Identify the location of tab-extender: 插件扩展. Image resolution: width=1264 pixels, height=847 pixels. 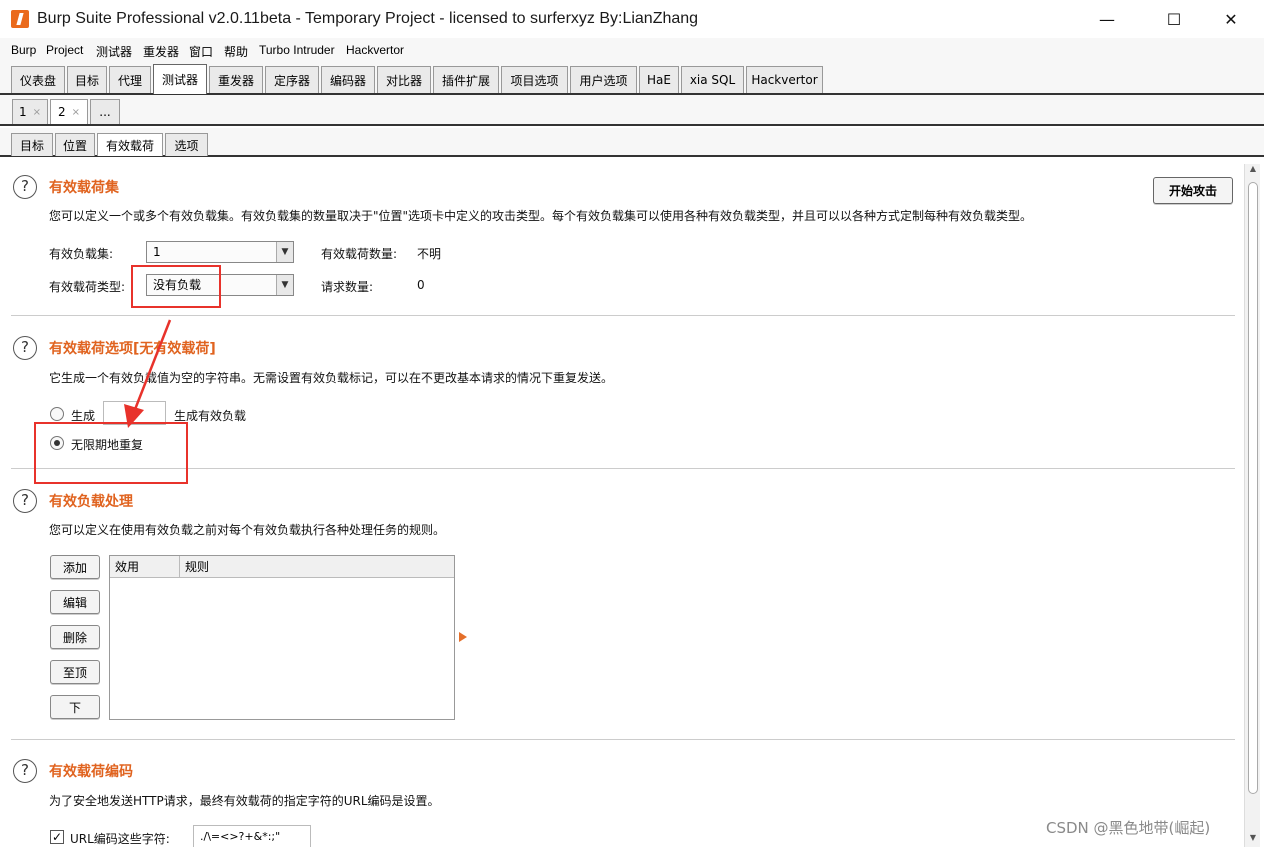
(466, 79).